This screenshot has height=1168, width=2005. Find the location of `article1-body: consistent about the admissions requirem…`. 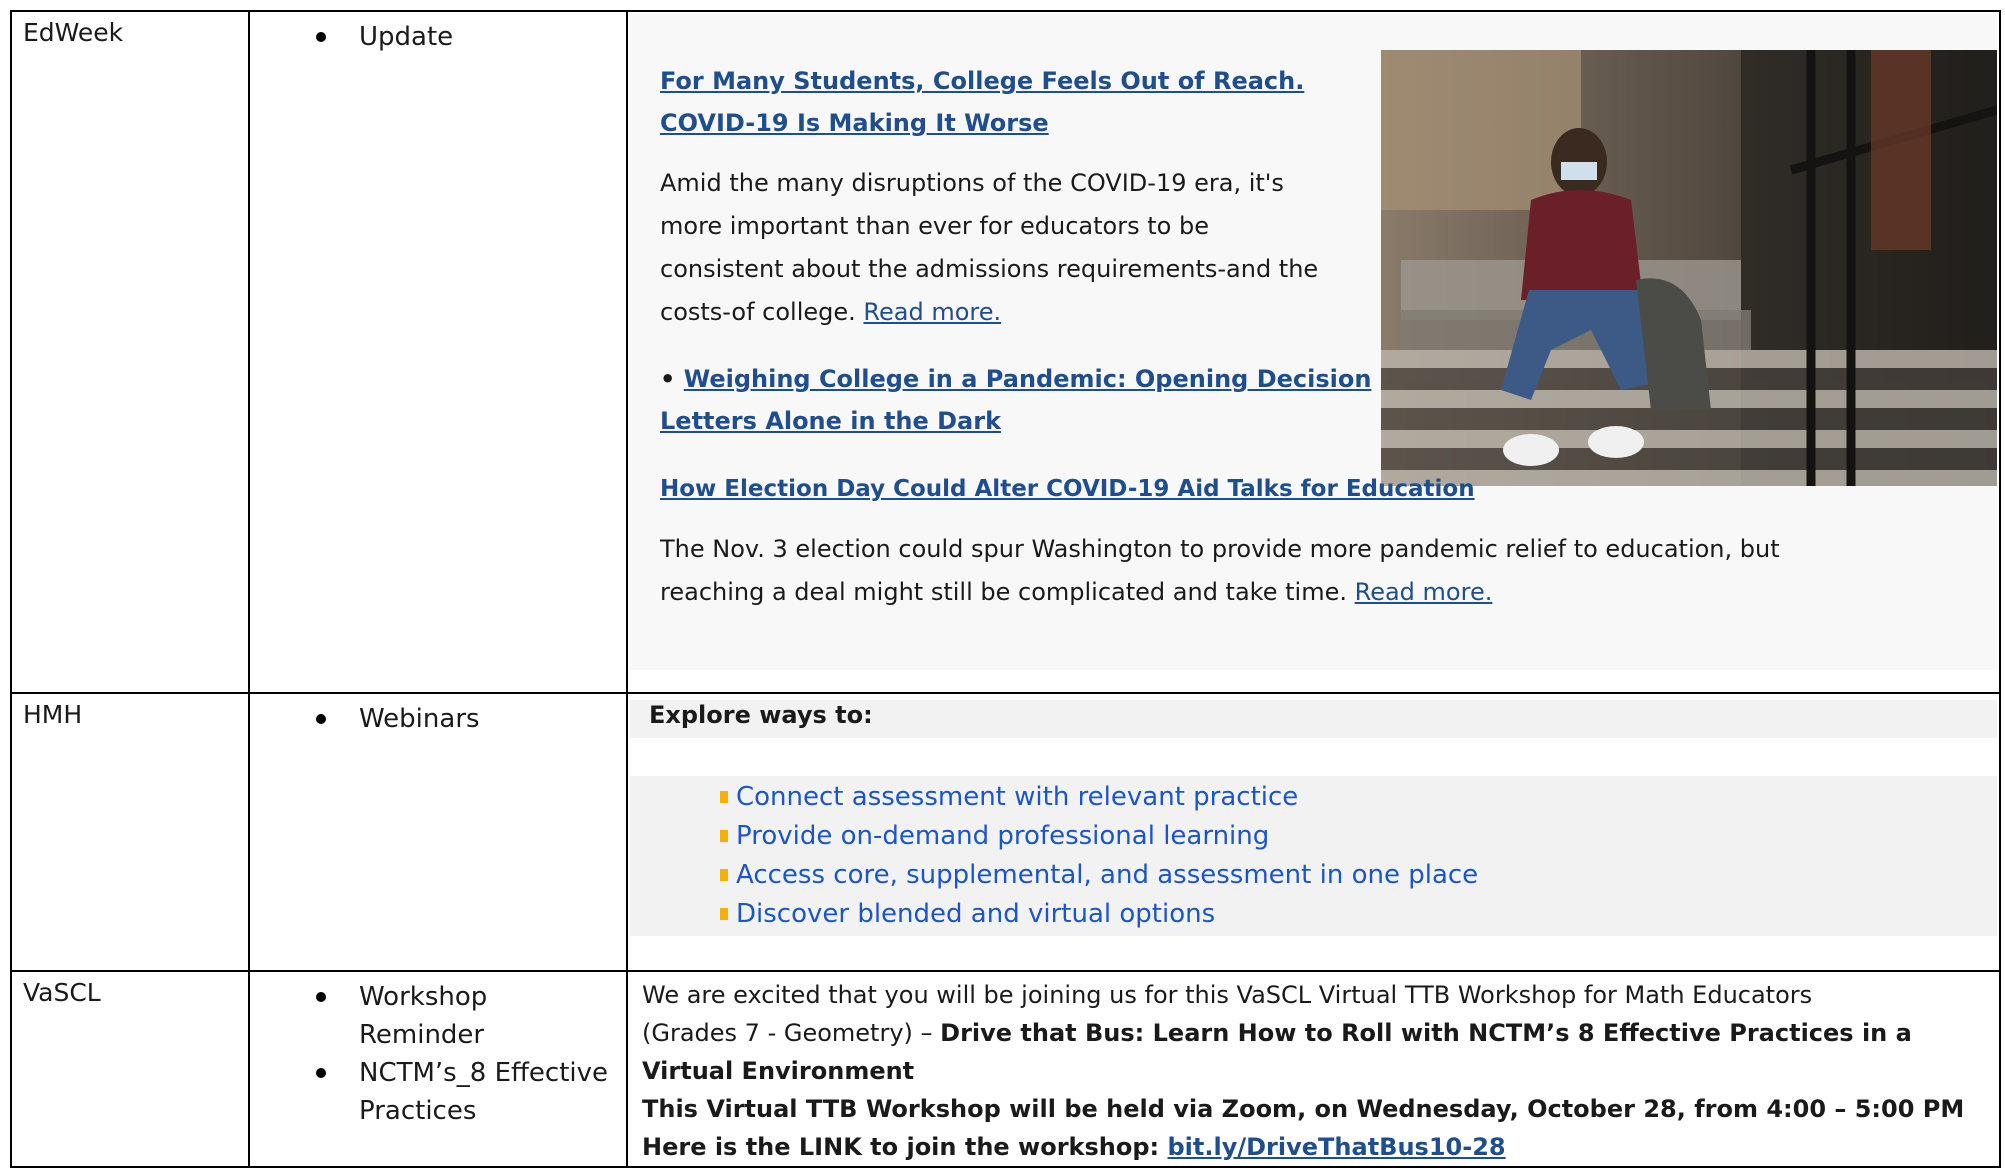

article1-body: consistent about the admissions requirem… is located at coordinates (989, 269).